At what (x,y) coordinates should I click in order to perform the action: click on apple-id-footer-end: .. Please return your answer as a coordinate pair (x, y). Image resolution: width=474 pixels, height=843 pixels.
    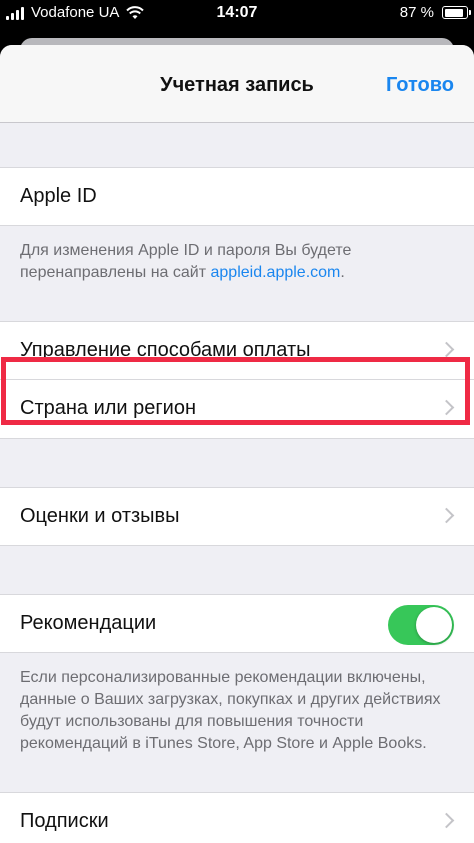
    Looking at the image, I should click on (342, 272).